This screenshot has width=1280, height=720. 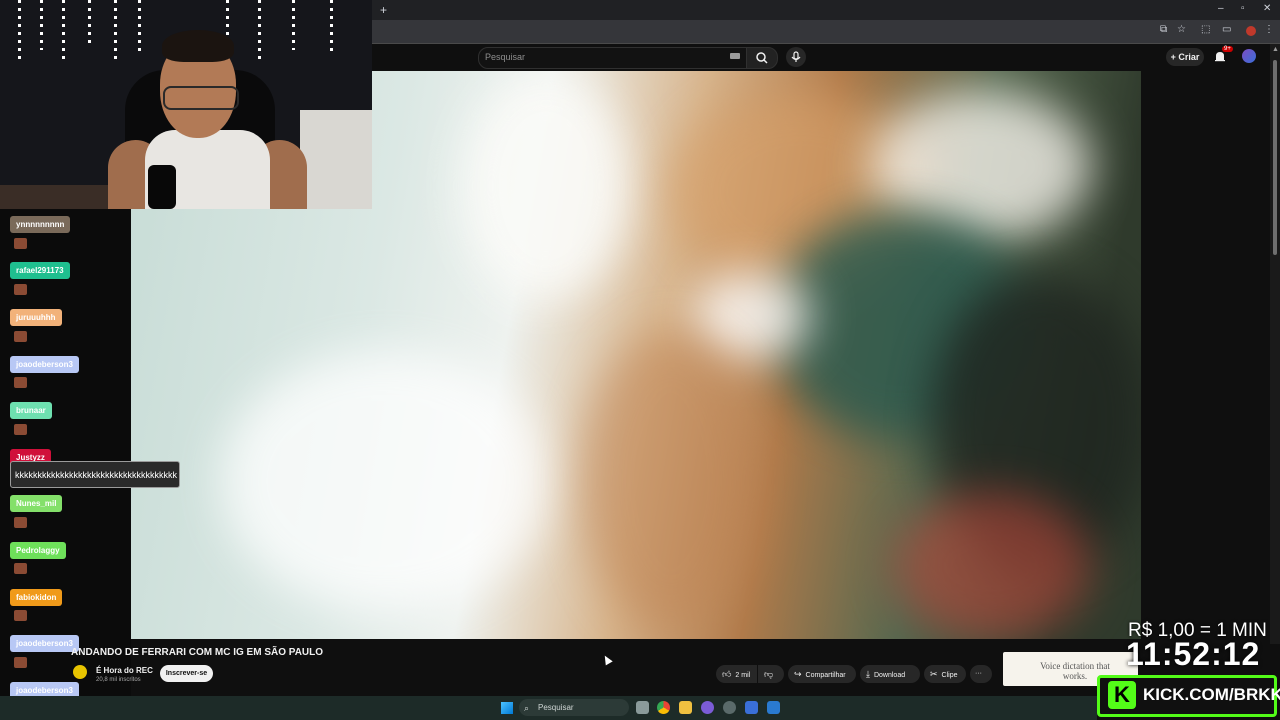 I want to click on search-placeholder: Pesquisar, so click(x=505, y=57).